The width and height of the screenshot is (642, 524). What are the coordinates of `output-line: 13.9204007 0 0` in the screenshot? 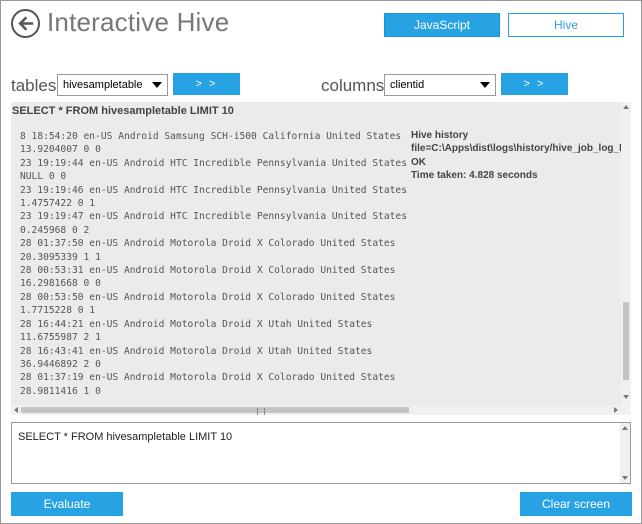 It's located at (60, 150).